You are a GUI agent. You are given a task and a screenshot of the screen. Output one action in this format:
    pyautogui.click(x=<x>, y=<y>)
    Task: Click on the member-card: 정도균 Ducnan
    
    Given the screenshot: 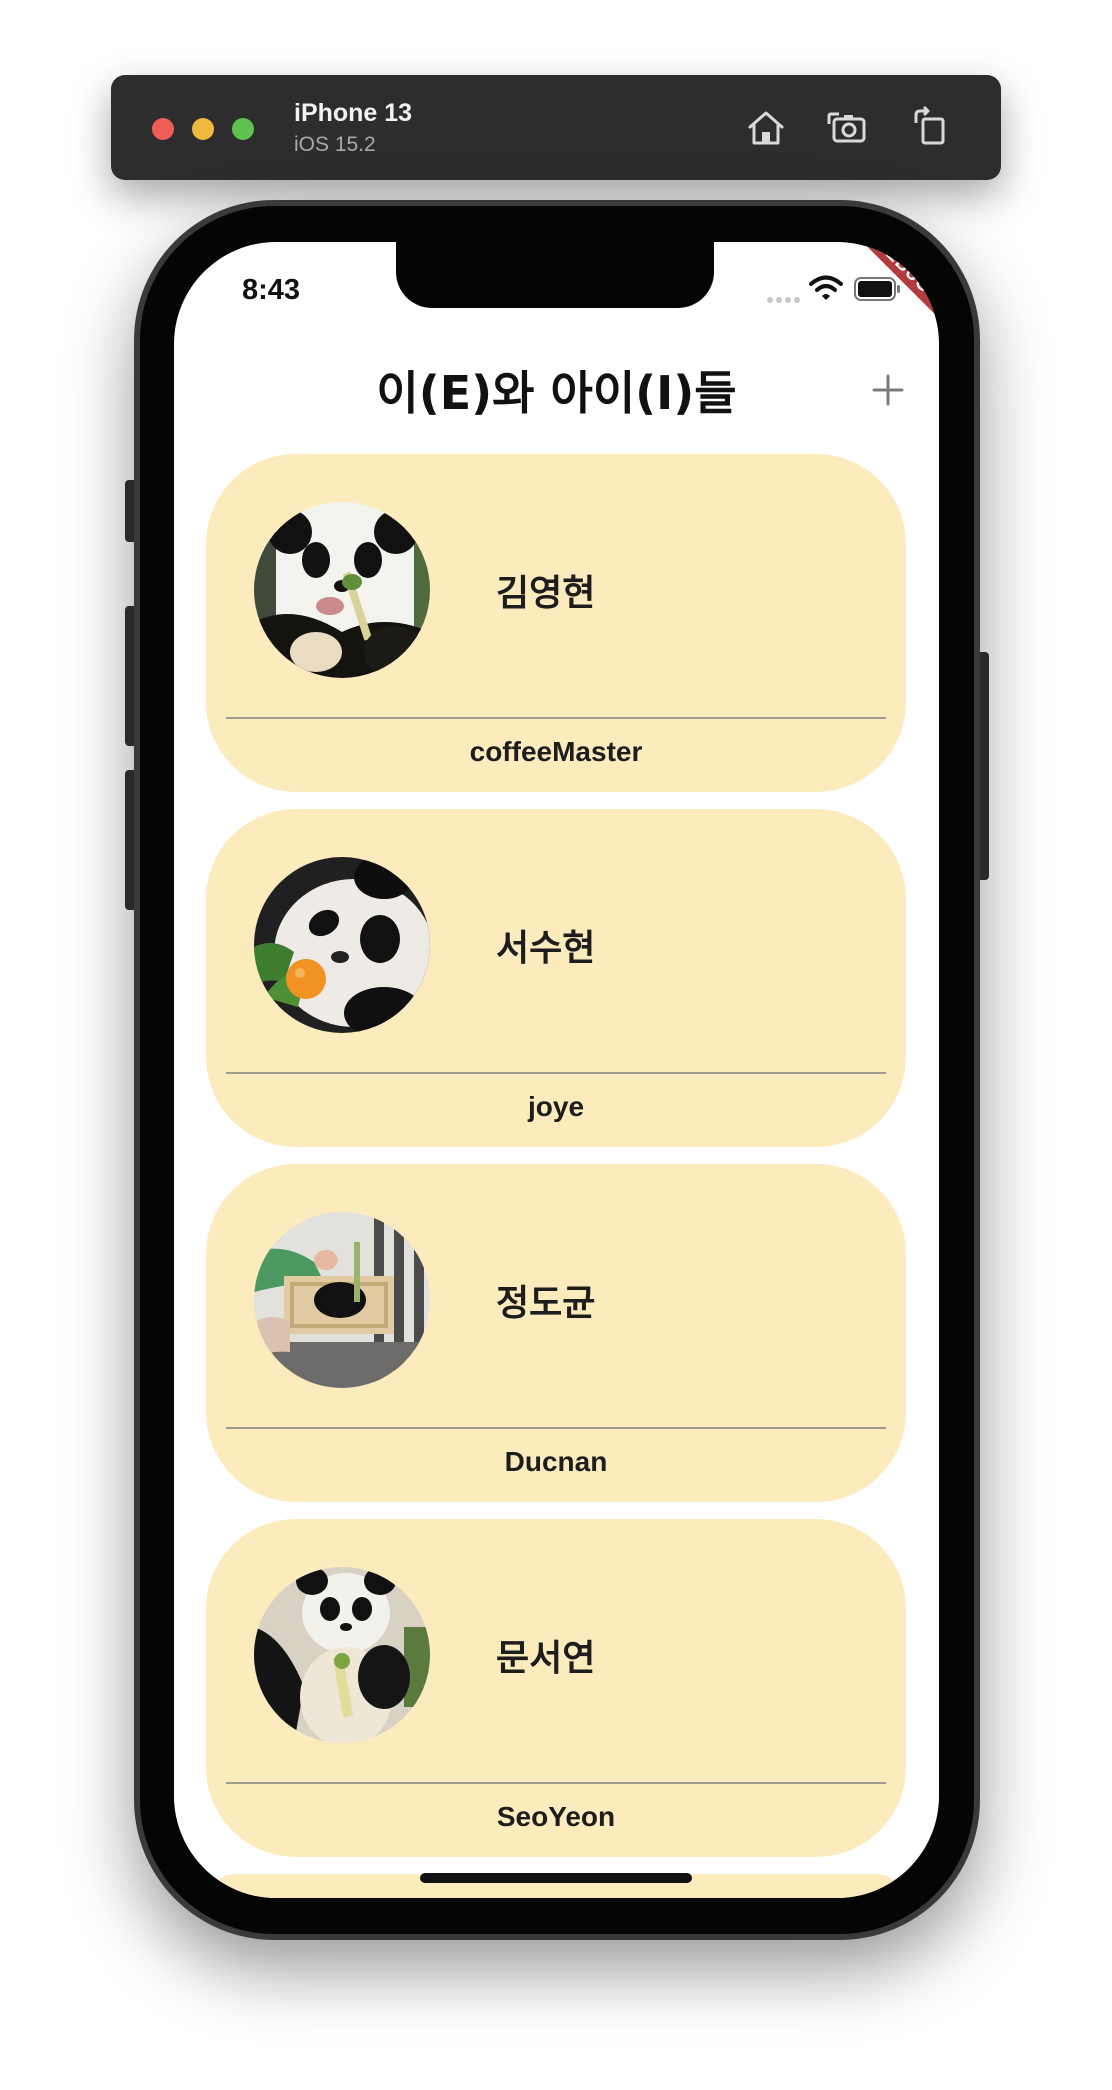 What is the action you would take?
    pyautogui.click(x=556, y=1333)
    